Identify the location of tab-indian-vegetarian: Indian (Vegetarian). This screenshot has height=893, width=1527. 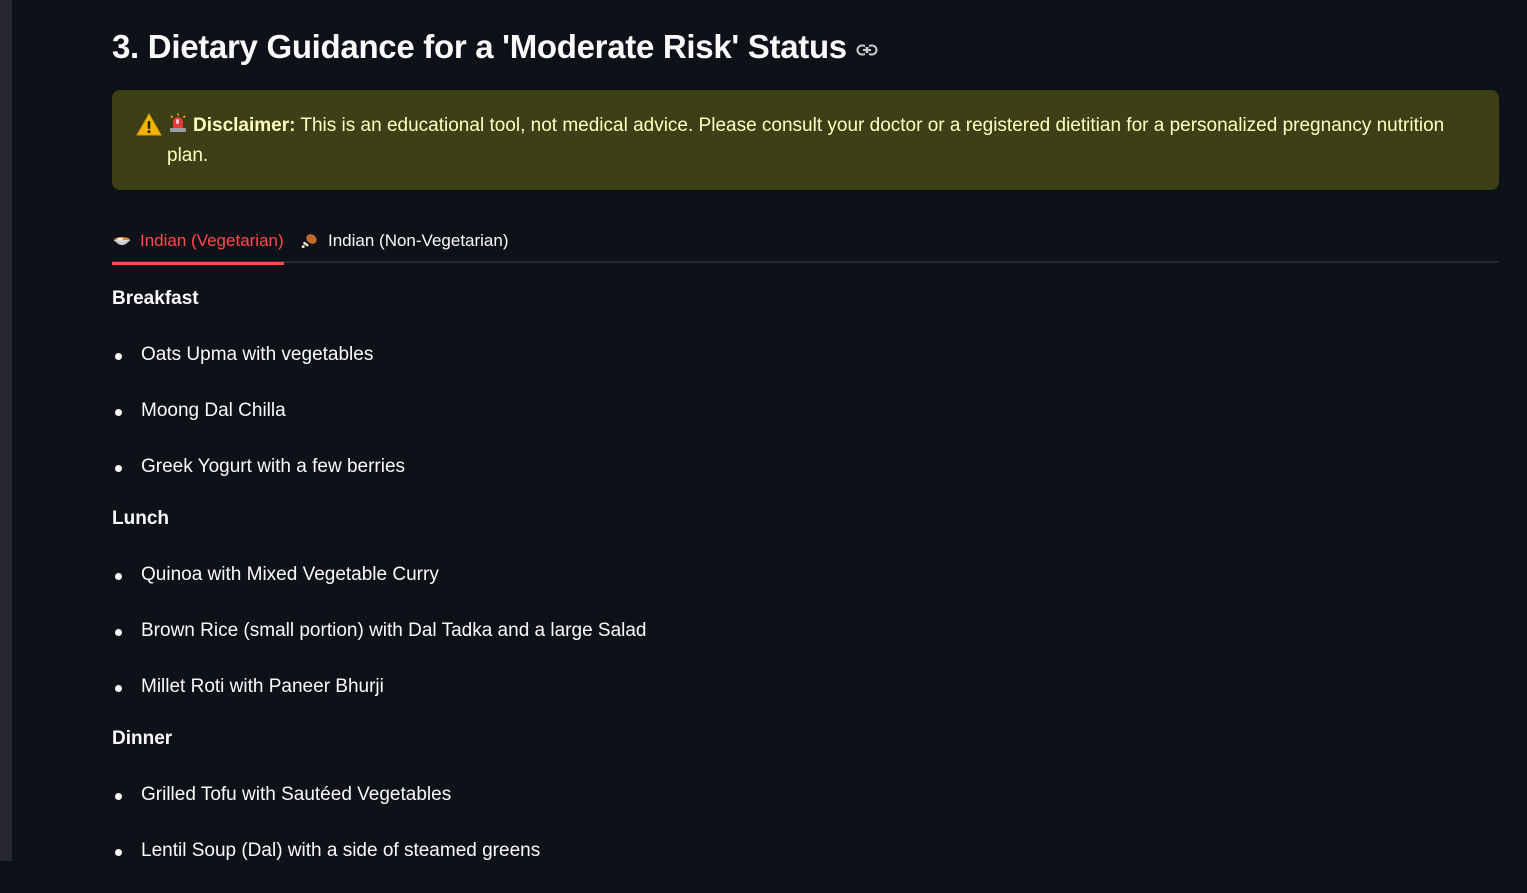
(198, 241).